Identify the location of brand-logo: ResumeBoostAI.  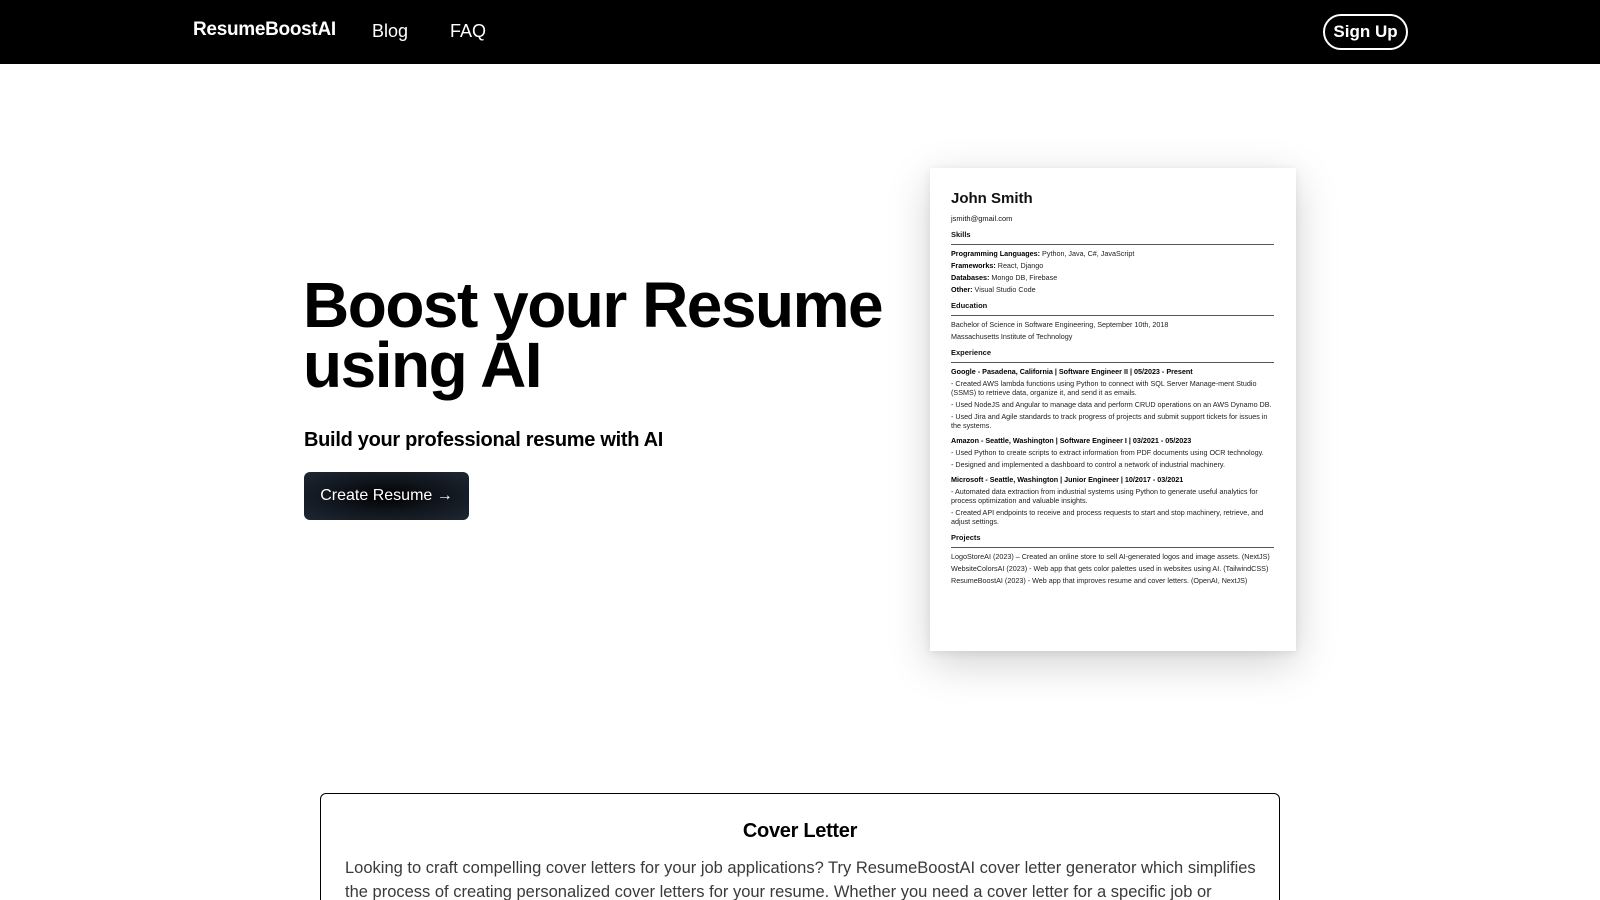
(264, 30).